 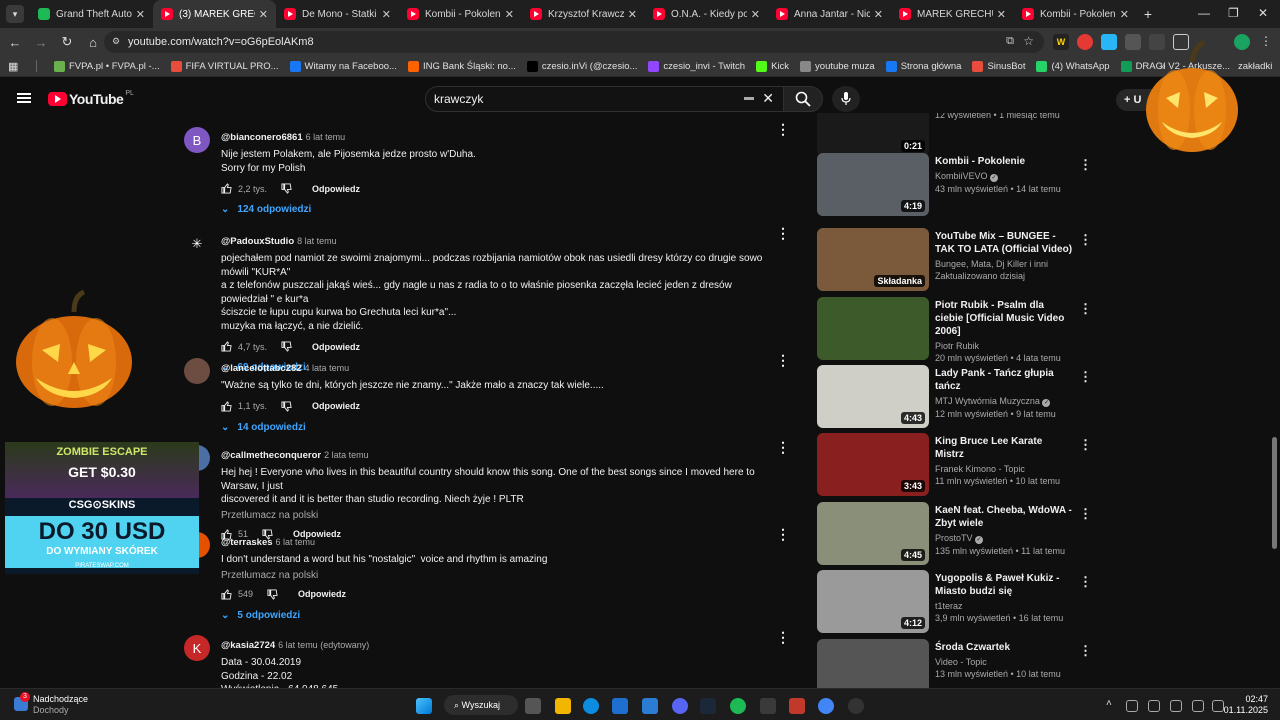 I want to click on bookmark-item: Kick, so click(x=772, y=66).